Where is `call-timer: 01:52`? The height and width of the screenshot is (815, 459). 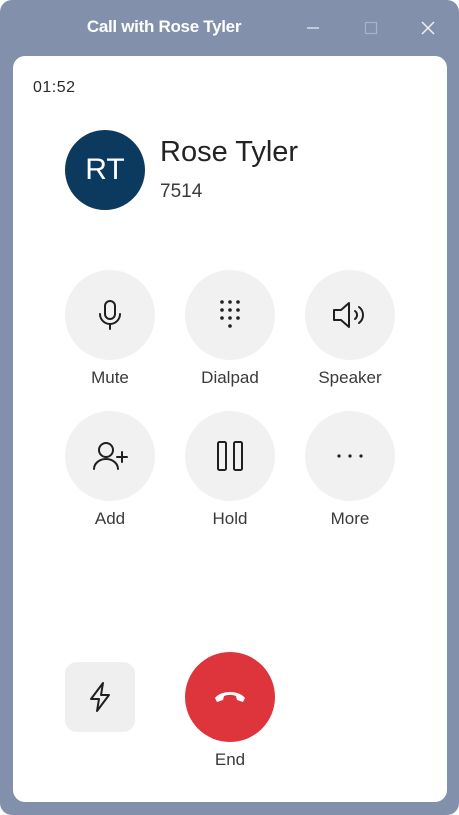 call-timer: 01:52 is located at coordinates (54, 87).